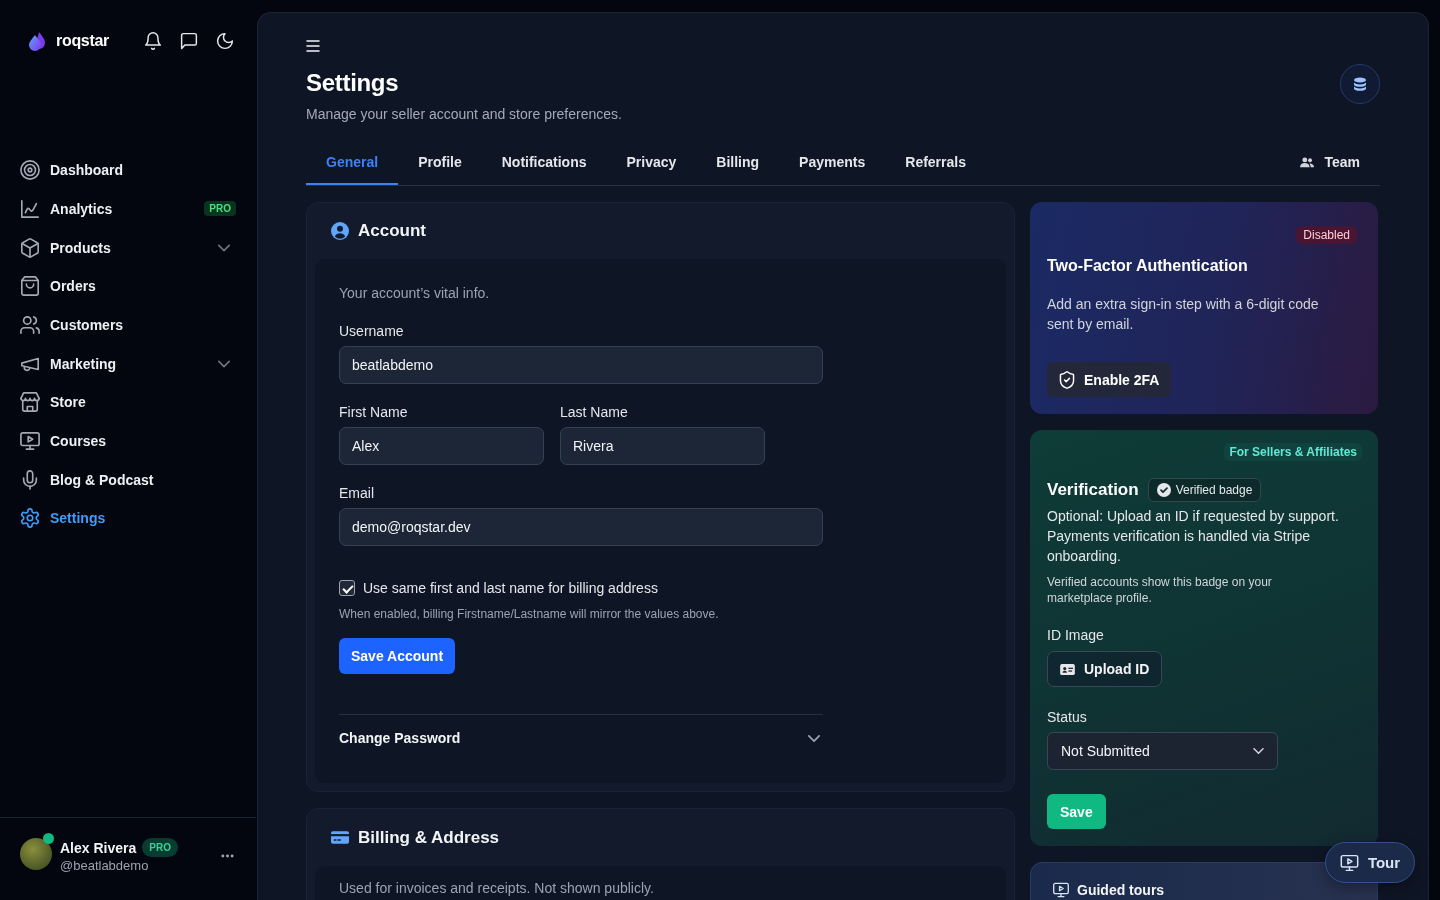 This screenshot has width=1440, height=900. Describe the element at coordinates (441, 446) in the screenshot. I see `input-field: Alex` at that location.